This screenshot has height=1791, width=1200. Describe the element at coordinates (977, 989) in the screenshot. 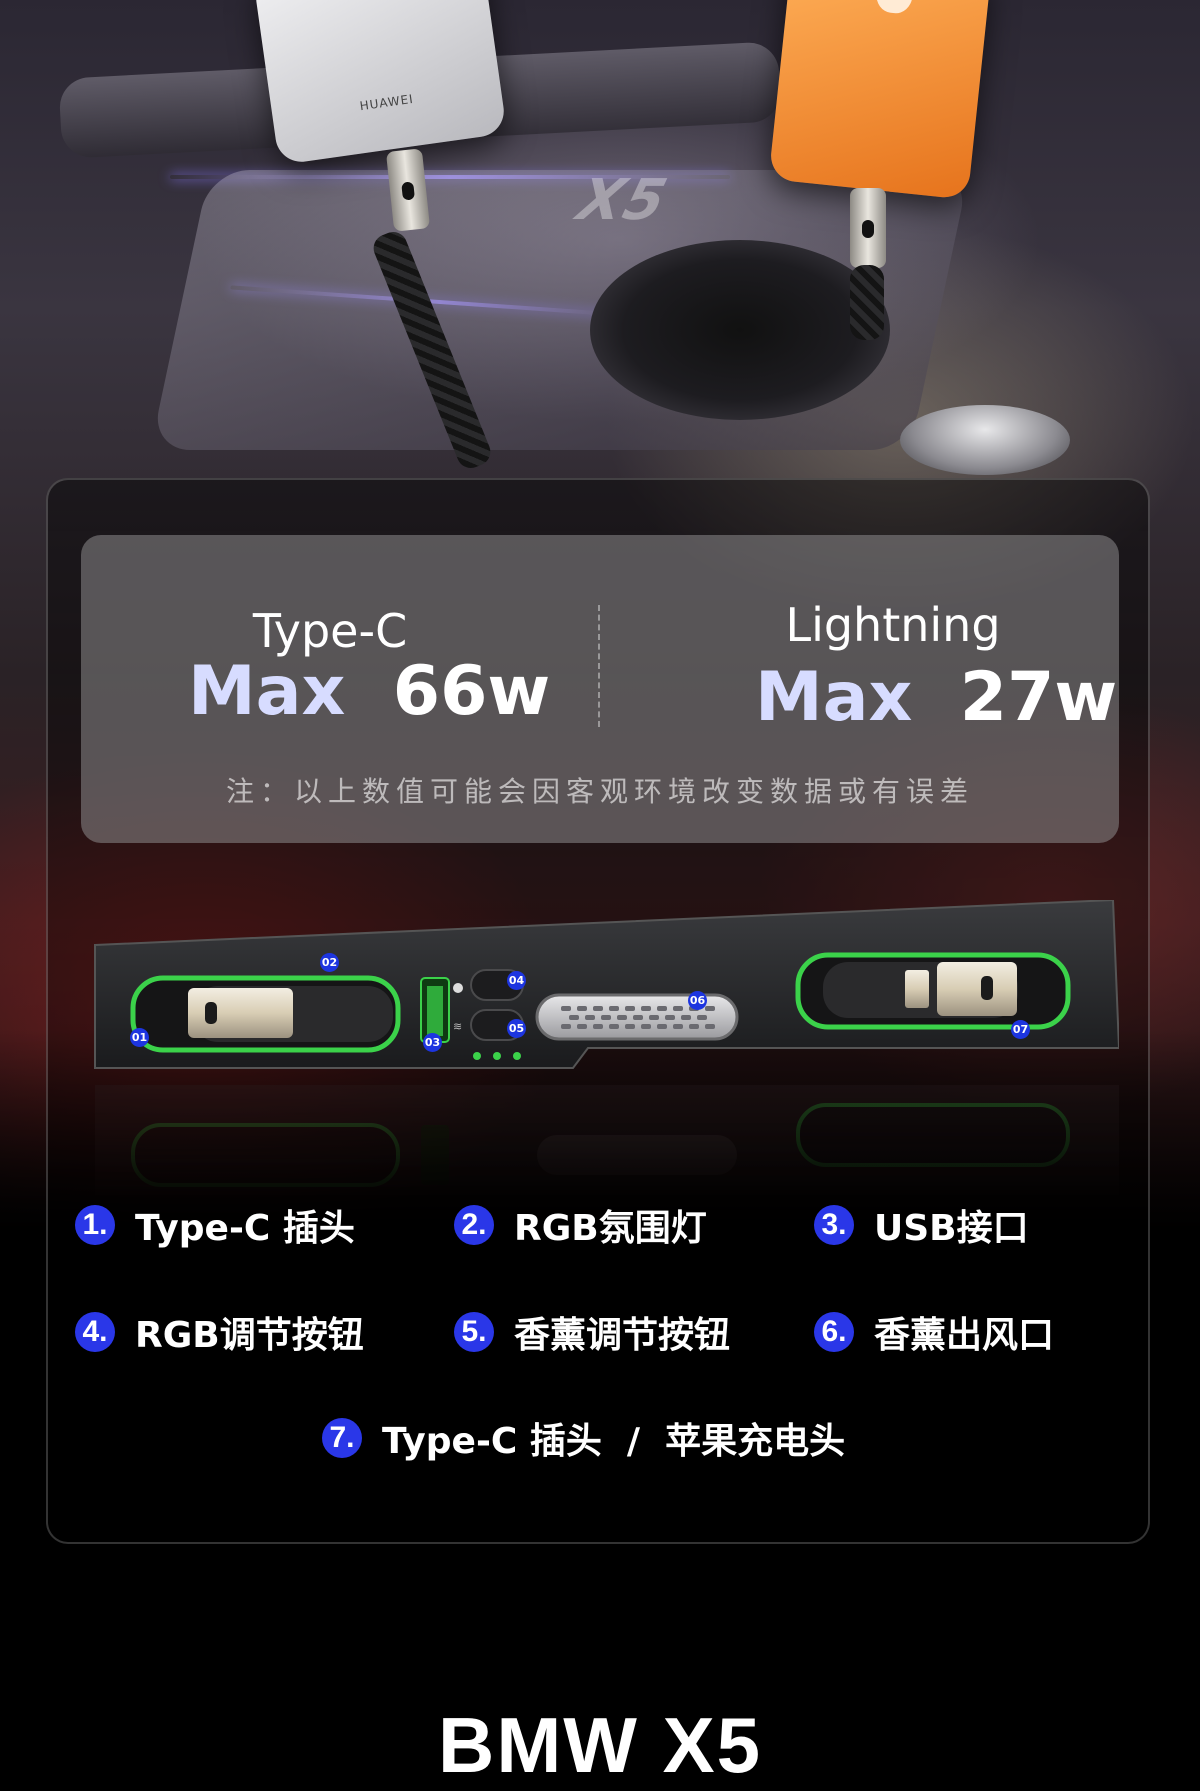

I see `lightning-plug` at that location.